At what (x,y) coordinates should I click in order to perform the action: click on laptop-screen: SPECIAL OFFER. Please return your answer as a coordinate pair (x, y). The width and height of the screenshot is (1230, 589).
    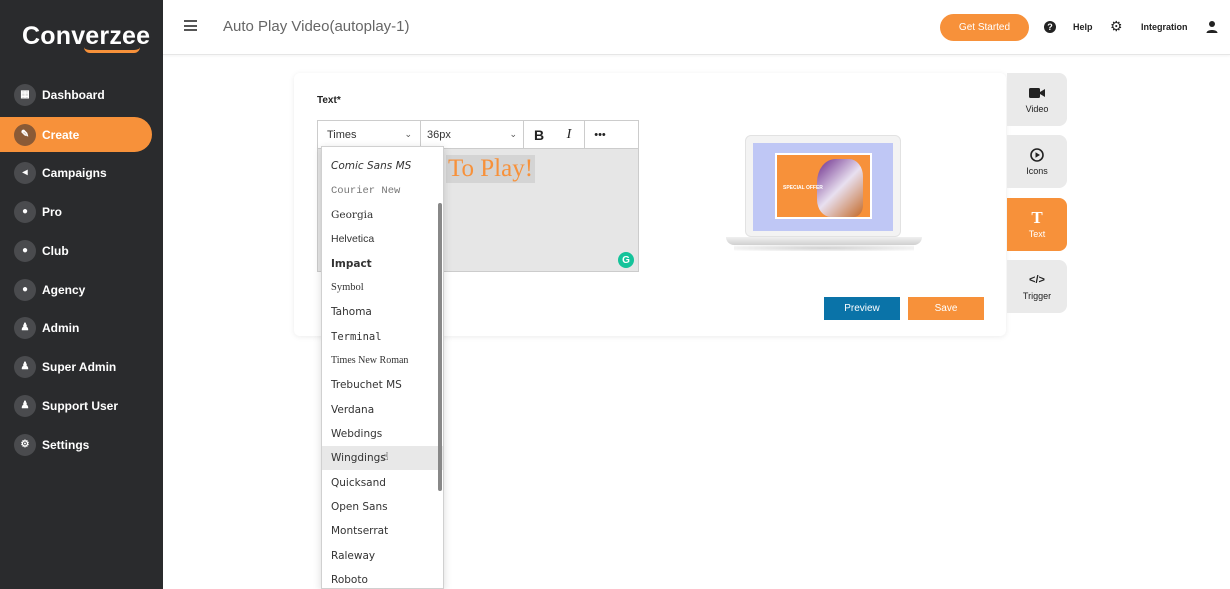
    Looking at the image, I should click on (823, 187).